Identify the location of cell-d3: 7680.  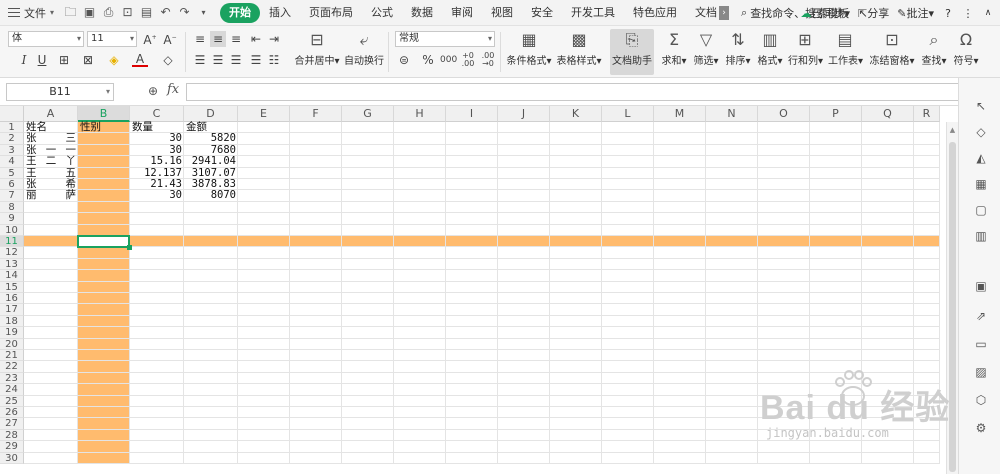
(211, 150).